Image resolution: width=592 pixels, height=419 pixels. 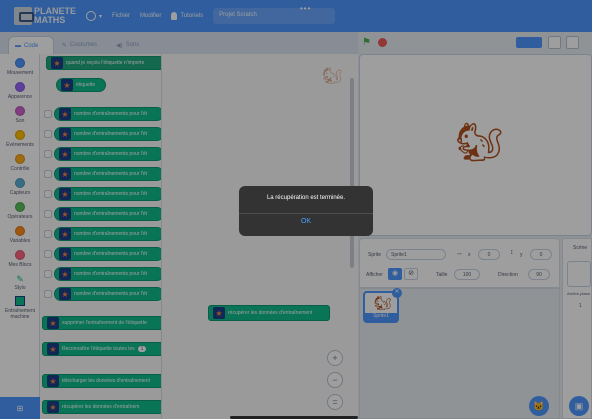 What do you see at coordinates (306, 213) in the screenshot?
I see `dialog-divider` at bounding box center [306, 213].